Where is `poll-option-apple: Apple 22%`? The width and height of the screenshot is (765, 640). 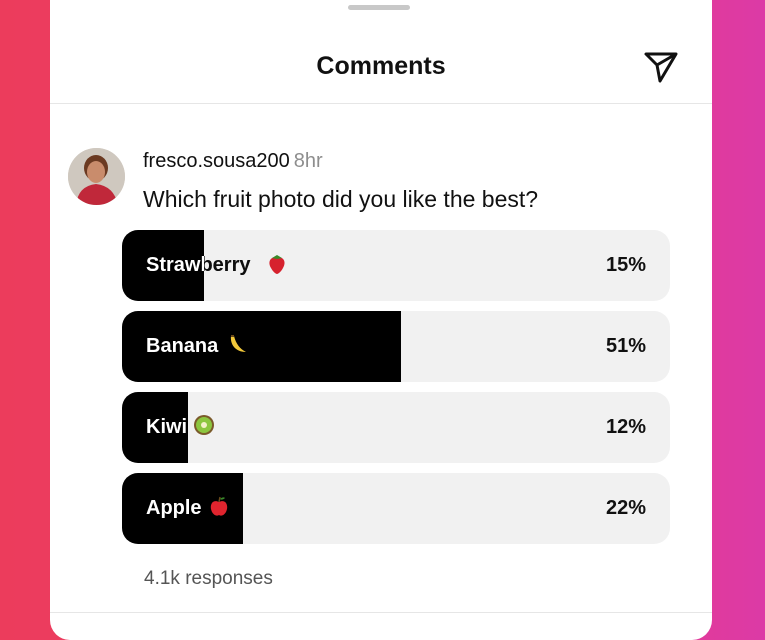
poll-option-apple: Apple 22% is located at coordinates (396, 508).